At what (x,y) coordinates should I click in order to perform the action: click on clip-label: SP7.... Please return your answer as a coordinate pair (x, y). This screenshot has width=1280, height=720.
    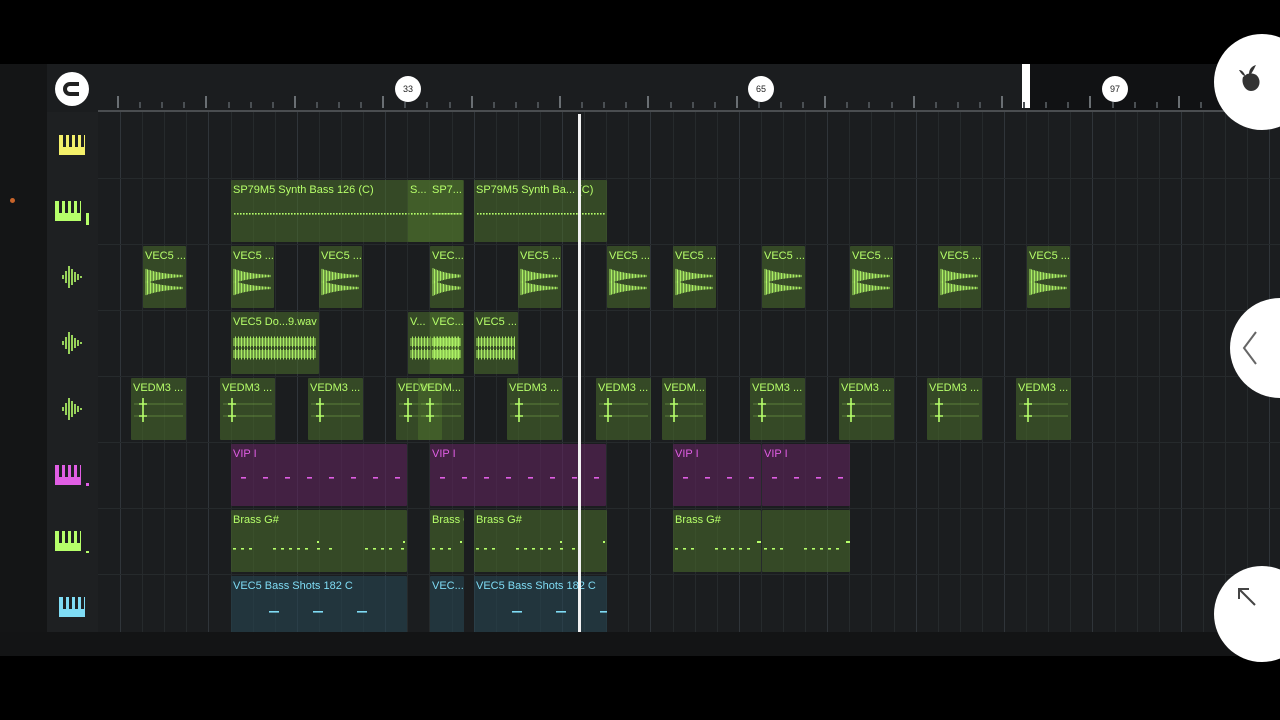
    Looking at the image, I should click on (447, 190).